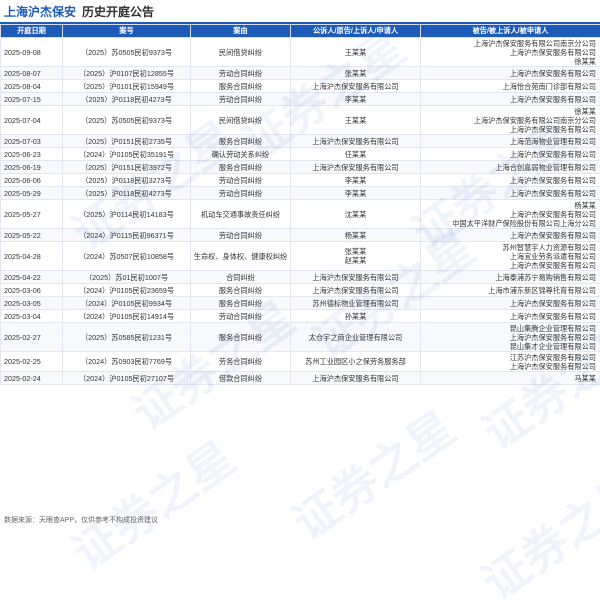 Image resolution: width=600 pixels, height=613 pixels. Describe the element at coordinates (32, 180) in the screenshot. I see `cell-date: 2025-06-06` at that location.